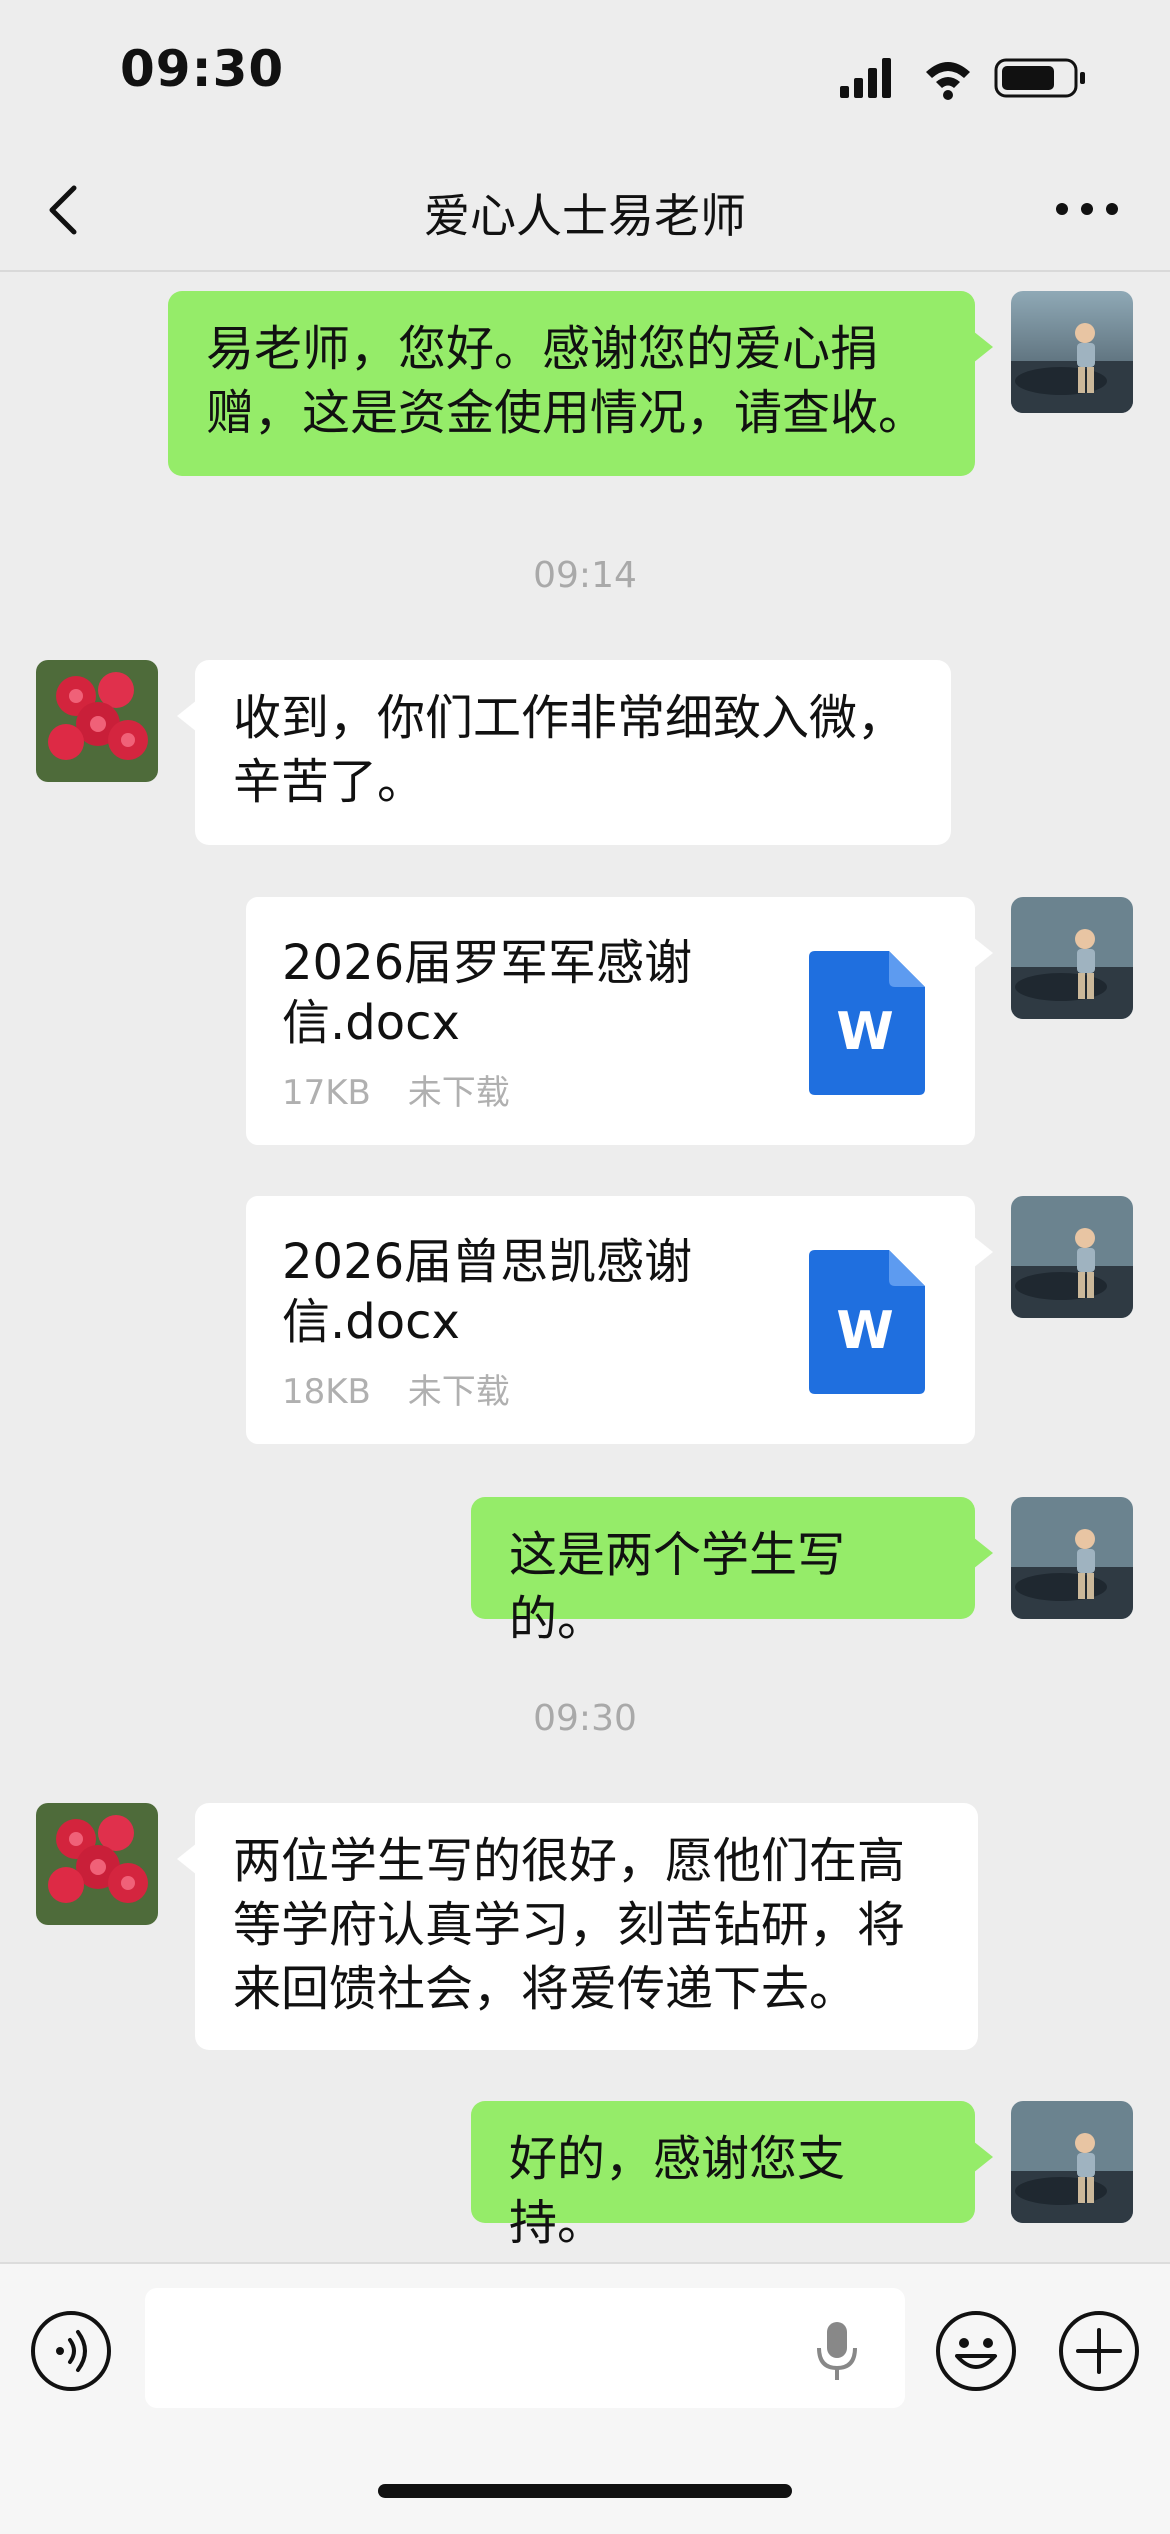  Describe the element at coordinates (487, 1292) in the screenshot. I see `file-name: 2026届曾思凯感谢信.docx` at that location.